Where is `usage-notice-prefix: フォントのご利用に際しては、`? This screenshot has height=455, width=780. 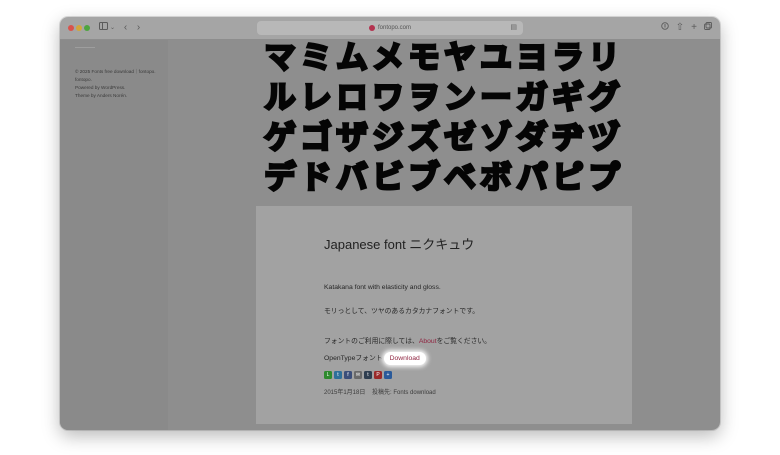 usage-notice-prefix: フォントのご利用に際しては、 is located at coordinates (371, 341).